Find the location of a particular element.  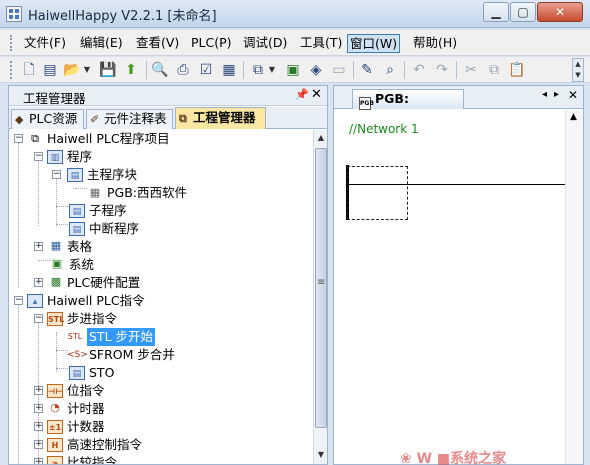

editor-scrollbar: ▲ is located at coordinates (574, 287).